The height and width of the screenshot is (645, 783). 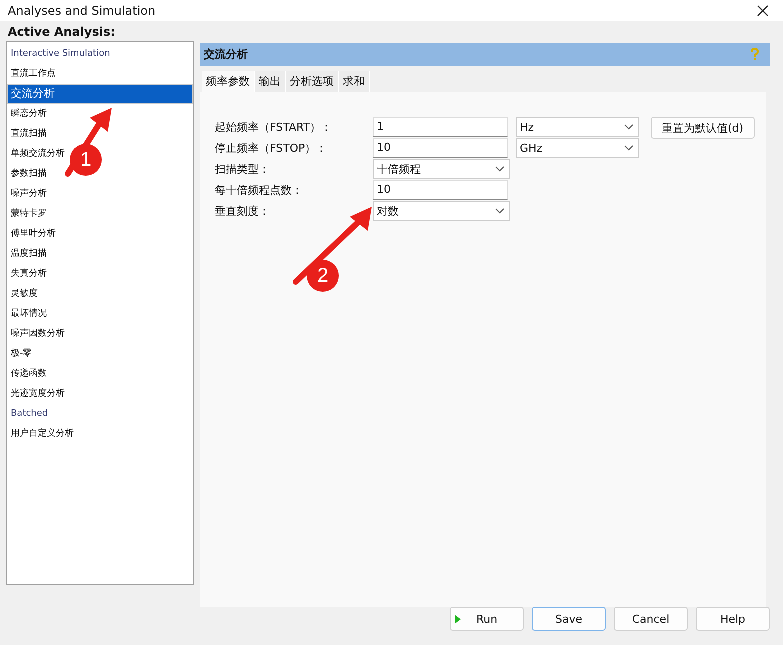 What do you see at coordinates (577, 127) in the screenshot?
I see `unit-dropdown: Hz` at bounding box center [577, 127].